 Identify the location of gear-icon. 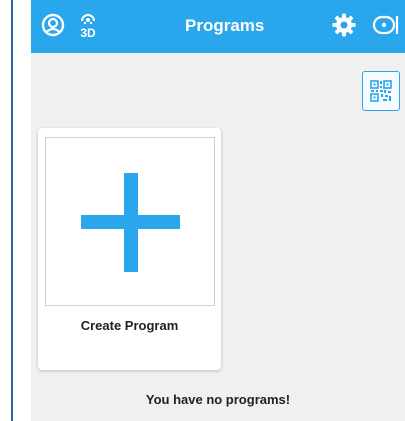
(344, 25).